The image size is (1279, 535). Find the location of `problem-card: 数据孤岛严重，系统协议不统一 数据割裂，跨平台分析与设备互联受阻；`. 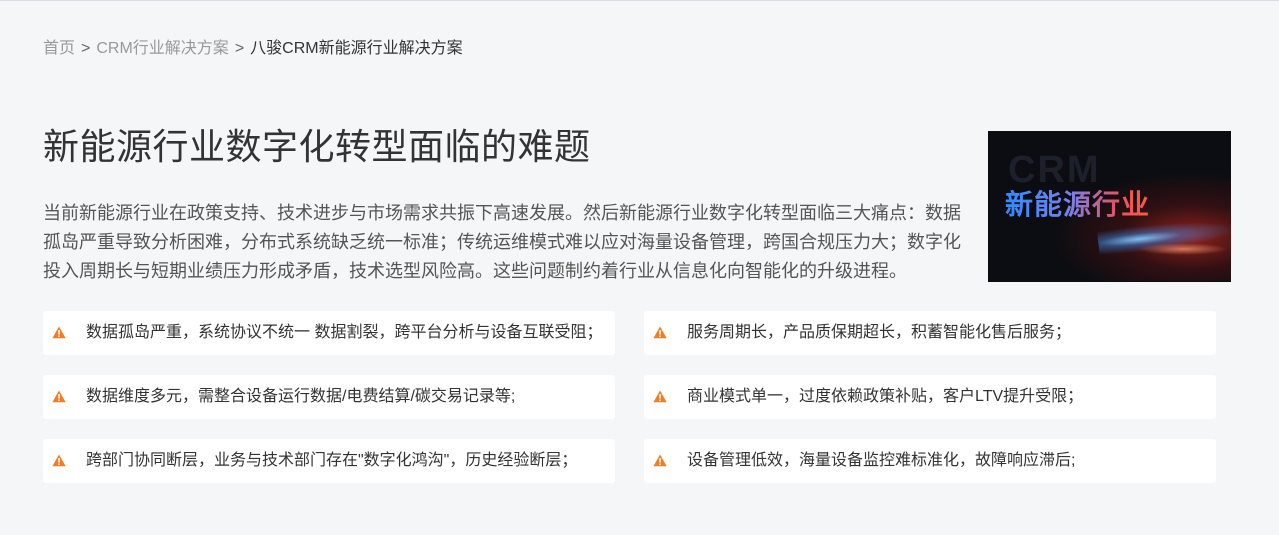

problem-card: 数据孤岛严重，系统协议不统一 数据割裂，跨平台分析与设备互联受阻； is located at coordinates (329, 333).